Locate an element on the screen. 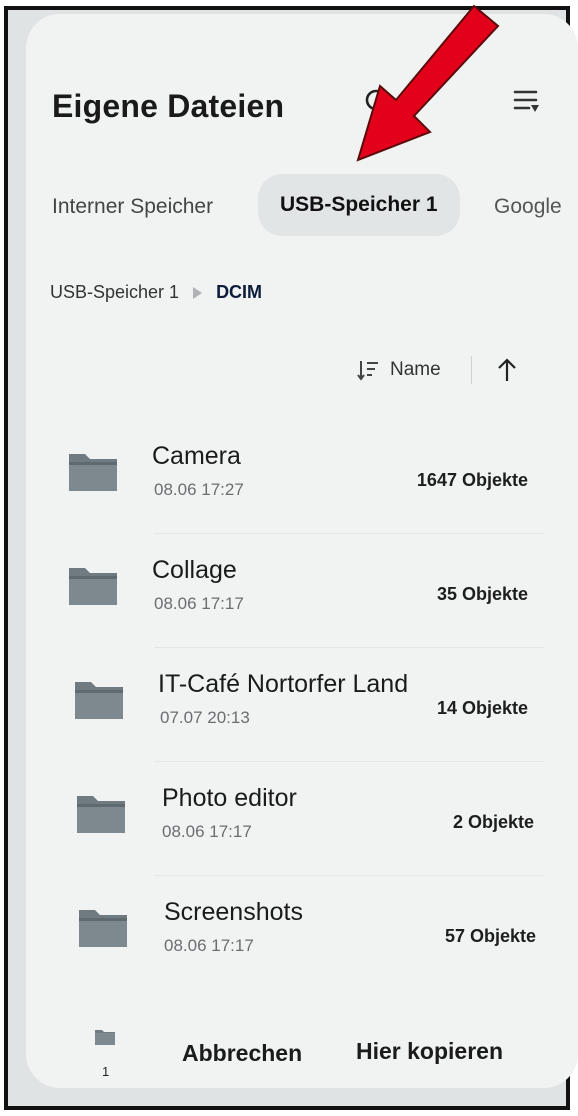 This screenshot has height=1116, width=578. tab-google-drive: Google is located at coordinates (528, 207).